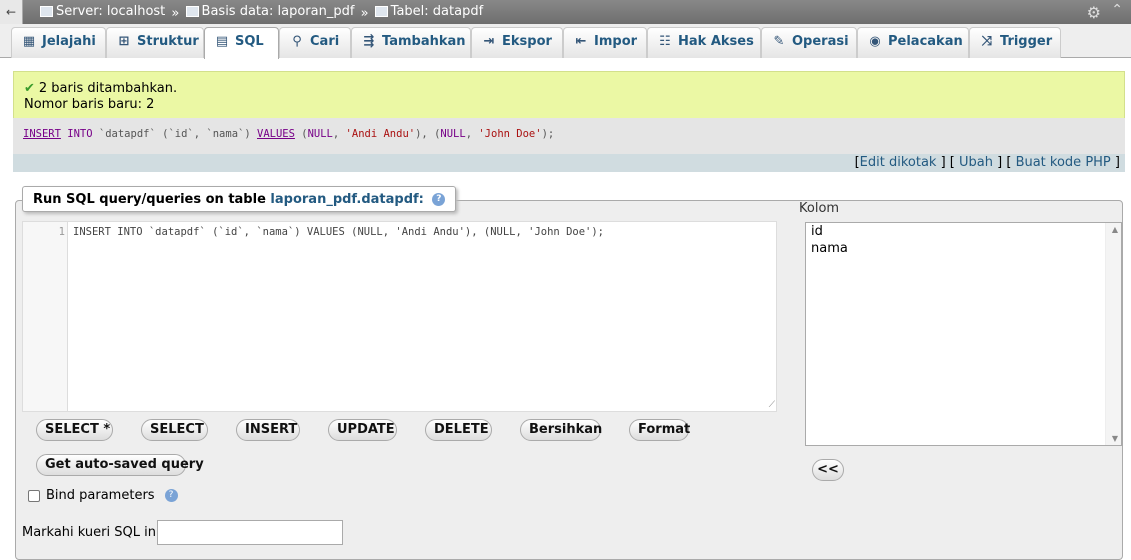 This screenshot has height=560, width=1131. I want to click on structure-icon: ⊞, so click(124, 41).